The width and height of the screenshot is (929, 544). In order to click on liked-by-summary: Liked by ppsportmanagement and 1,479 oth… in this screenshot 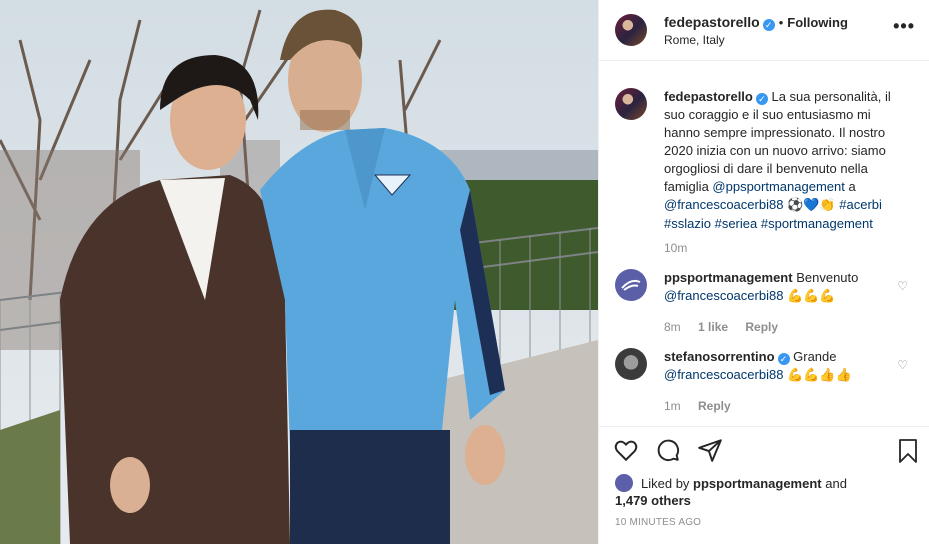, I will do `click(765, 491)`.